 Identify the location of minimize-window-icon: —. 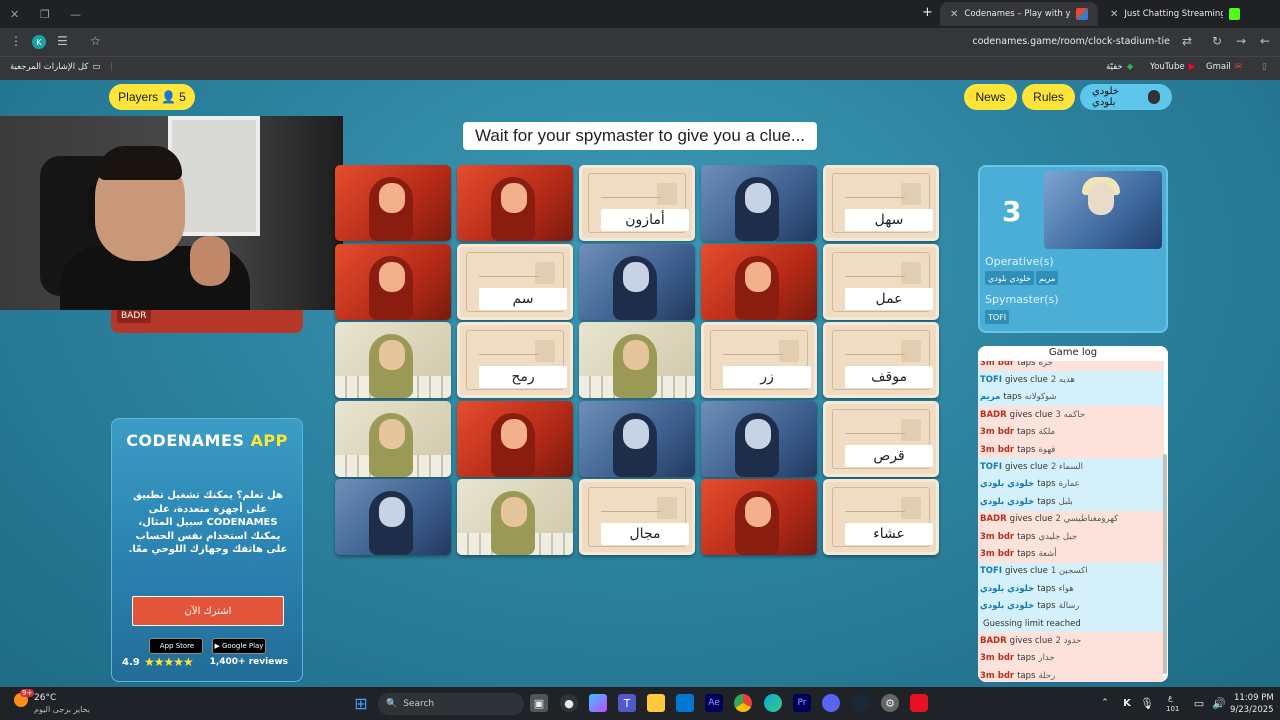
(75, 14).